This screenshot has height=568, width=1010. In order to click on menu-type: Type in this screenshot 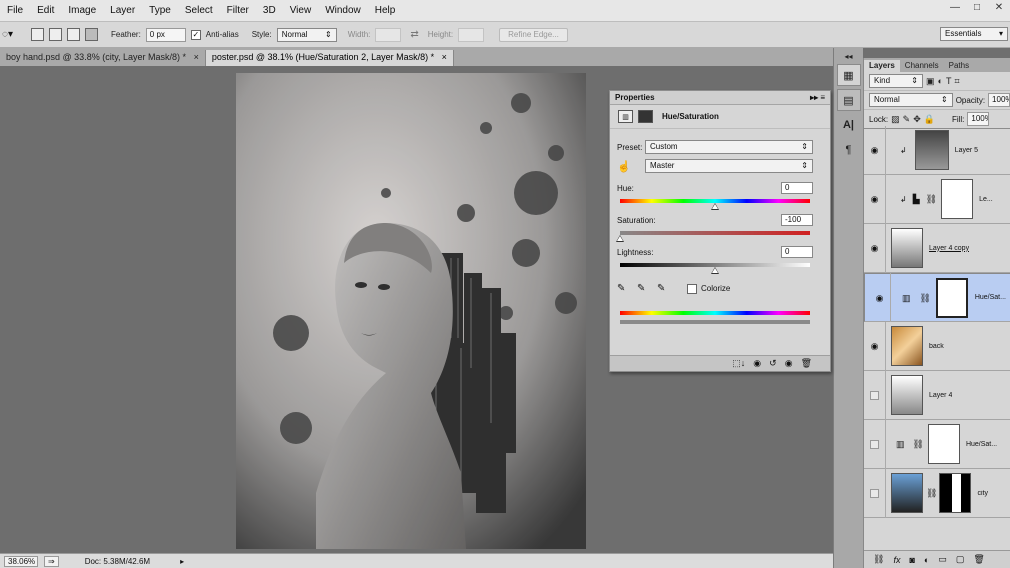, I will do `click(160, 10)`.